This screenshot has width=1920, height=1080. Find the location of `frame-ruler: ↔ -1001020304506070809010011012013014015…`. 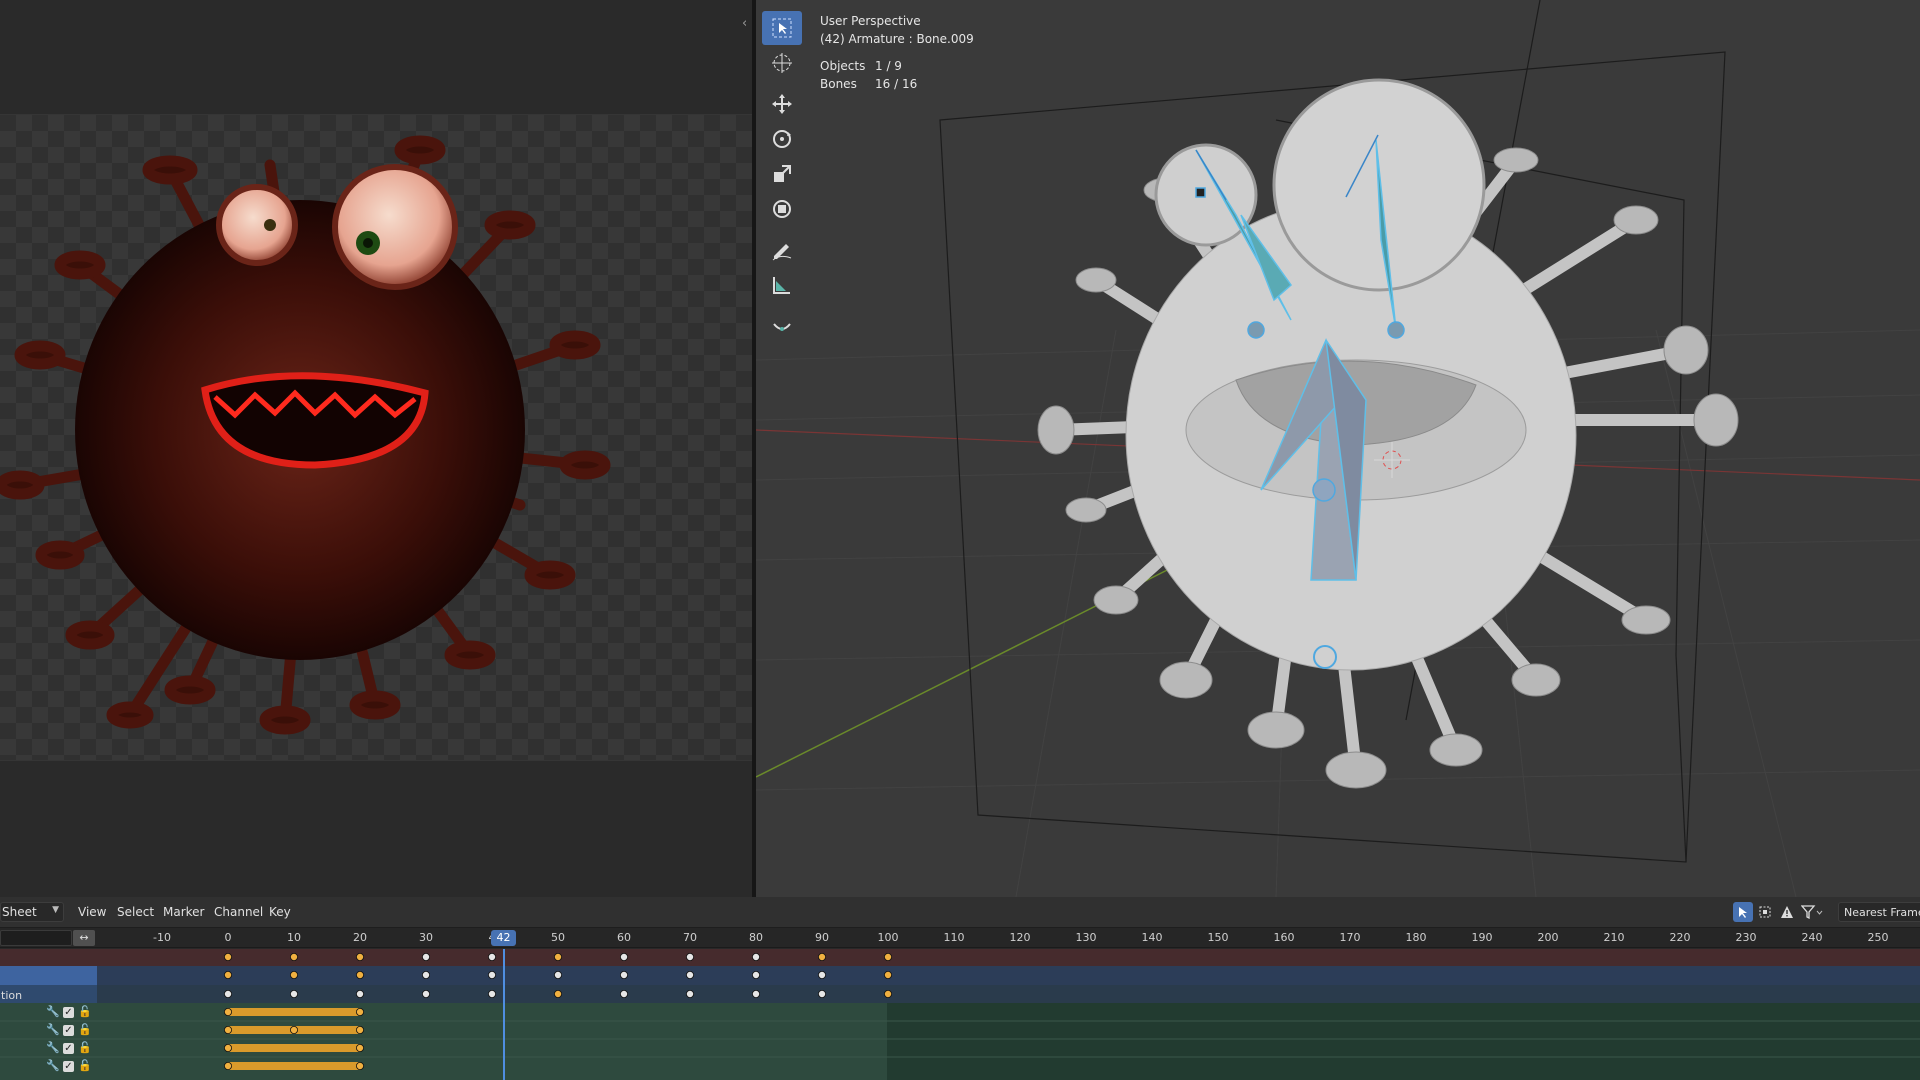

frame-ruler: ↔ -1001020304506070809010011012013014015… is located at coordinates (960, 938).